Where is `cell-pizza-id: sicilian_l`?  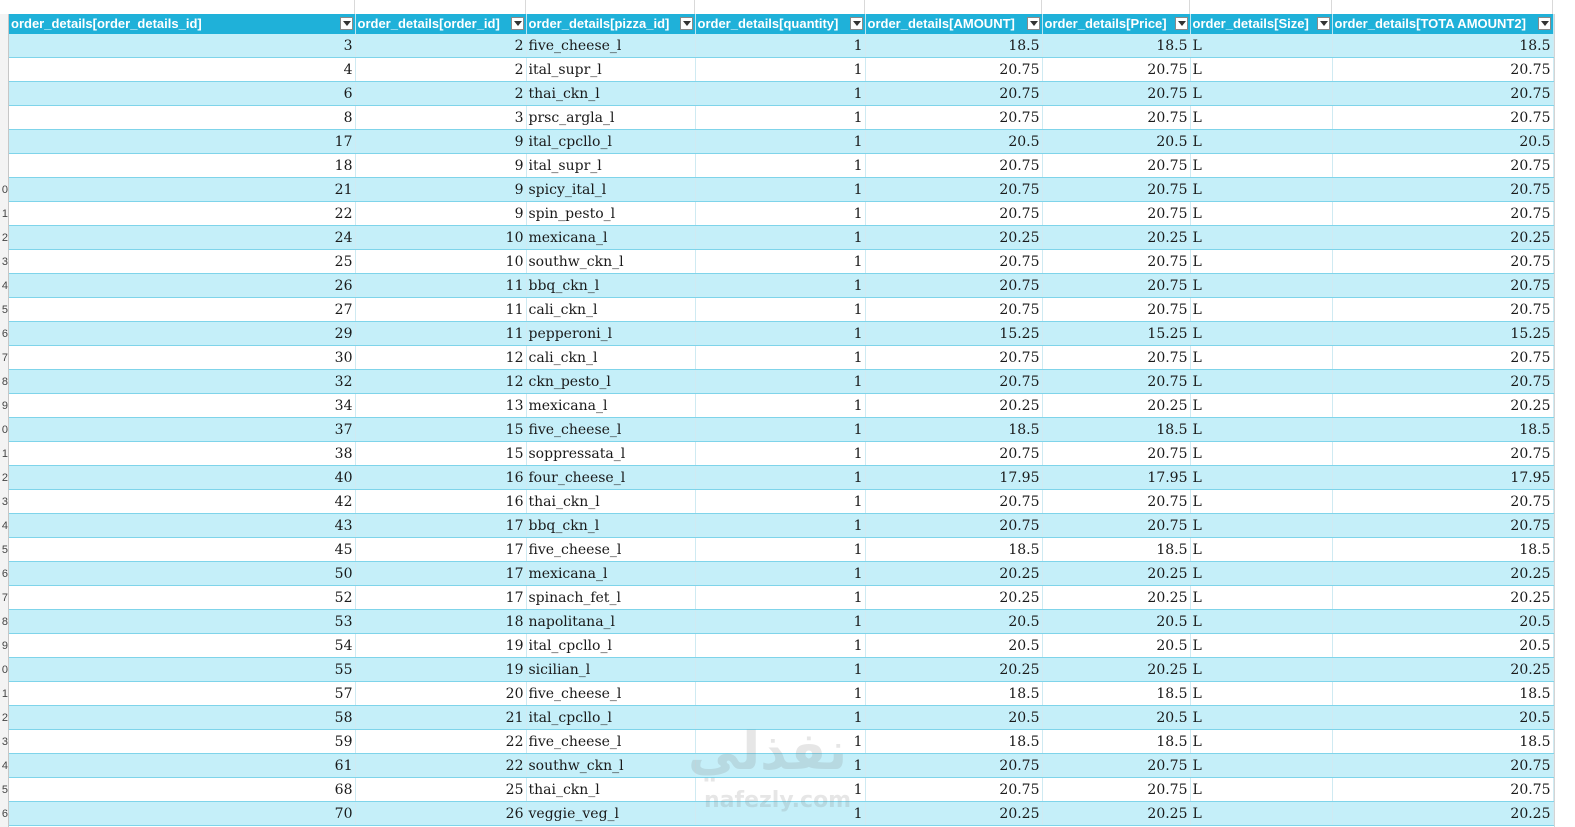 cell-pizza-id: sicilian_l is located at coordinates (611, 669).